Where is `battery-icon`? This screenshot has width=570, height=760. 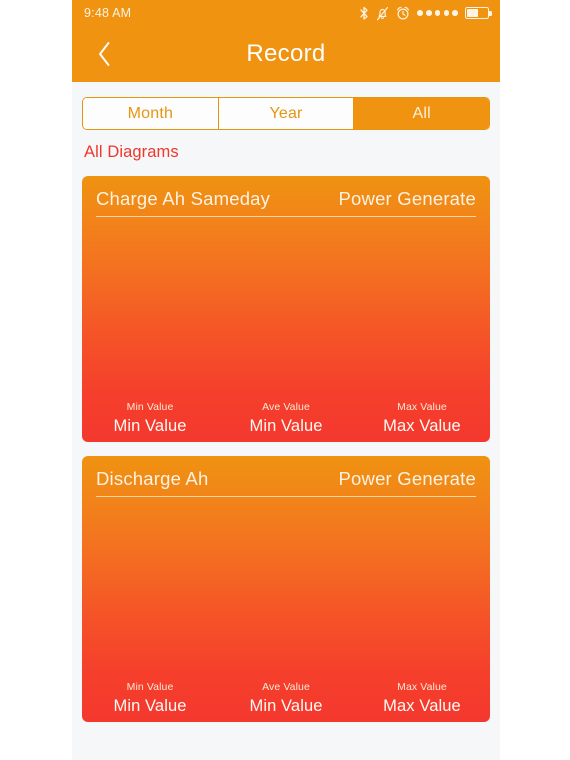
battery-icon is located at coordinates (478, 13).